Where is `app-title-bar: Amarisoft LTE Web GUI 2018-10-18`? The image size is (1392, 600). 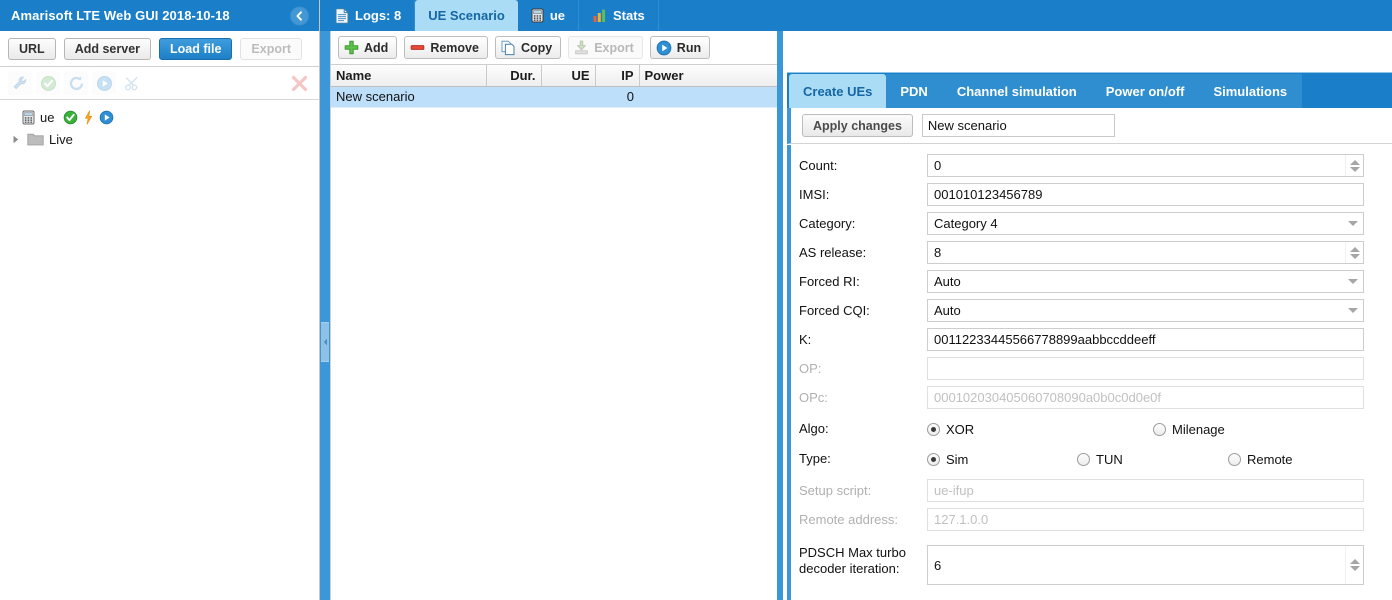
app-title-bar: Amarisoft LTE Web GUI 2018-10-18 is located at coordinates (159, 15).